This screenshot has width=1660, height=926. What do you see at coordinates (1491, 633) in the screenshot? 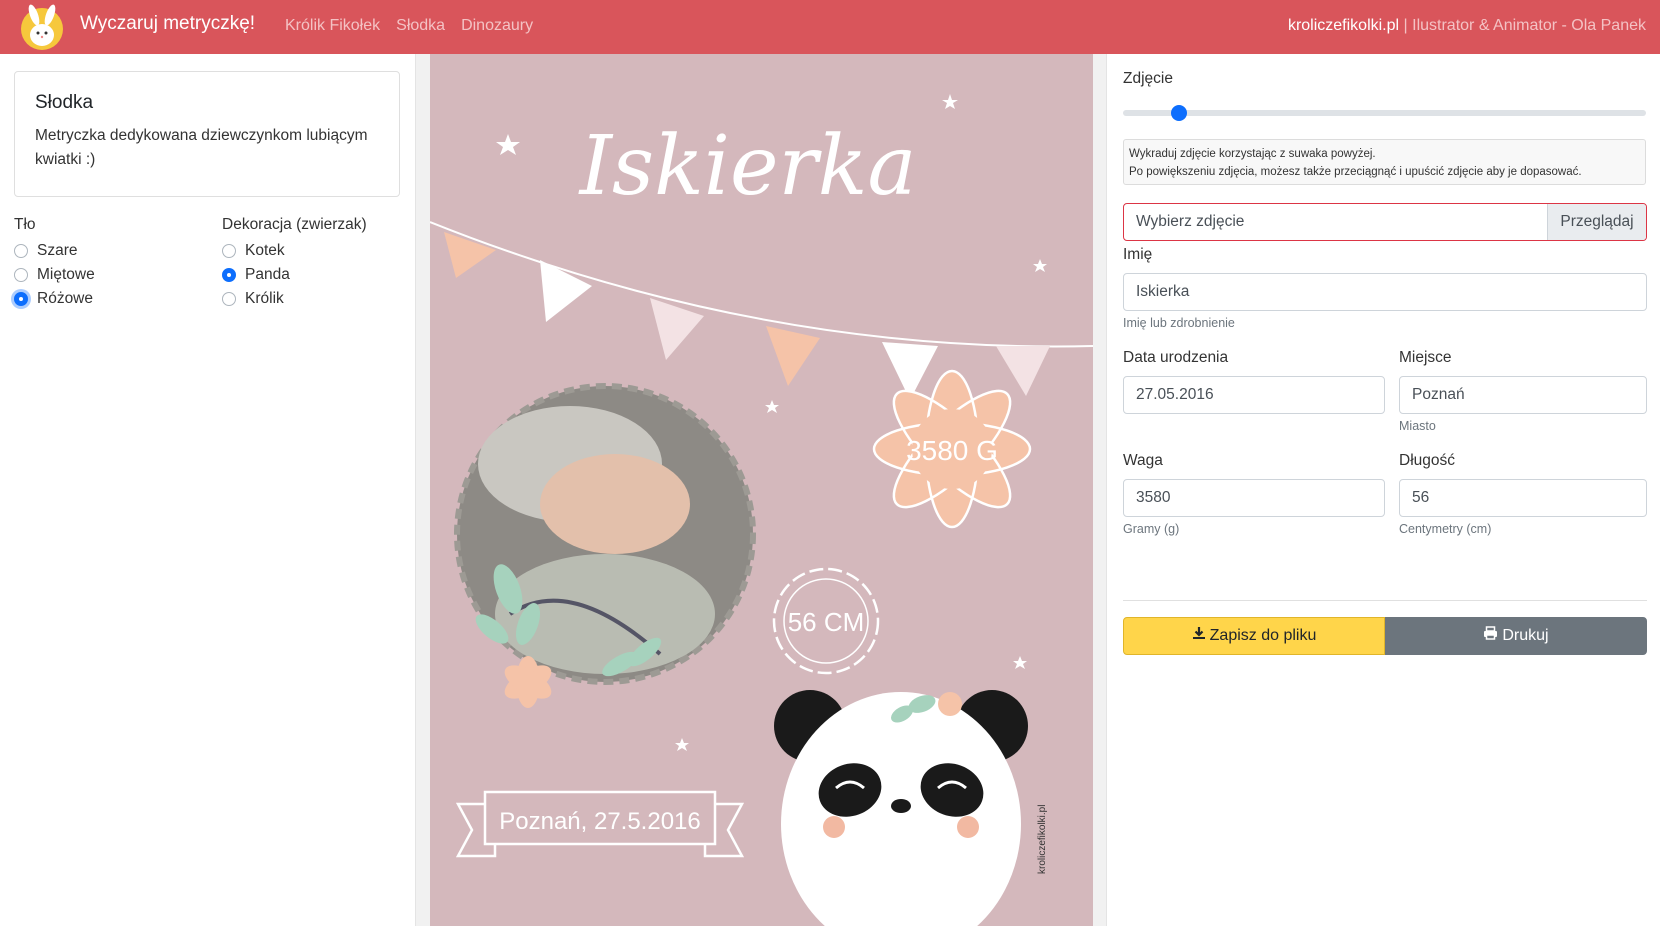
I see `printer-icon` at bounding box center [1491, 633].